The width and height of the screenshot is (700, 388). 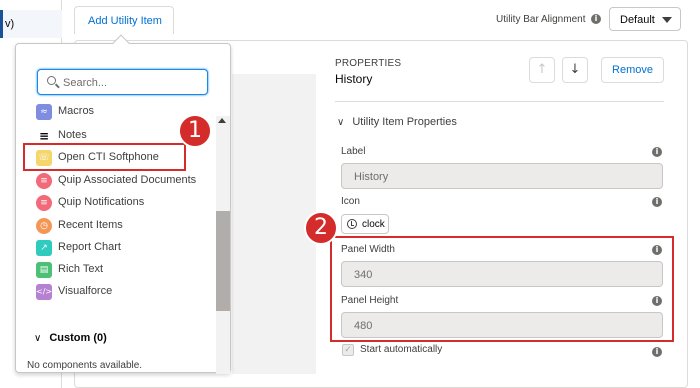 I want to click on list-item: ↗ Report Chart, so click(x=119, y=248).